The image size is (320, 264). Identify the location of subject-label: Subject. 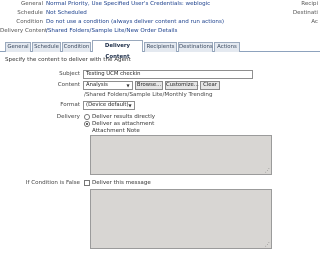
(69, 74).